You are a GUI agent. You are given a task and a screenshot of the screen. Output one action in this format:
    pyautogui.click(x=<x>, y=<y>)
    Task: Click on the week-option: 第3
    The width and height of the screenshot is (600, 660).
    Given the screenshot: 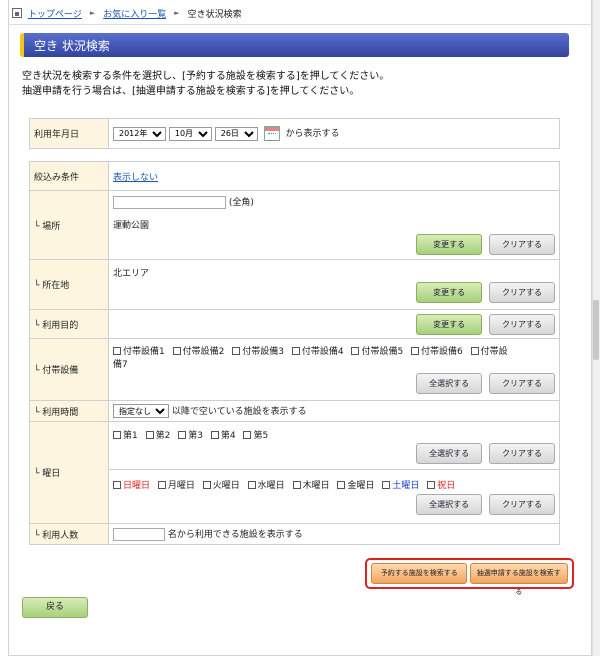 What is the action you would take?
    pyautogui.click(x=190, y=435)
    